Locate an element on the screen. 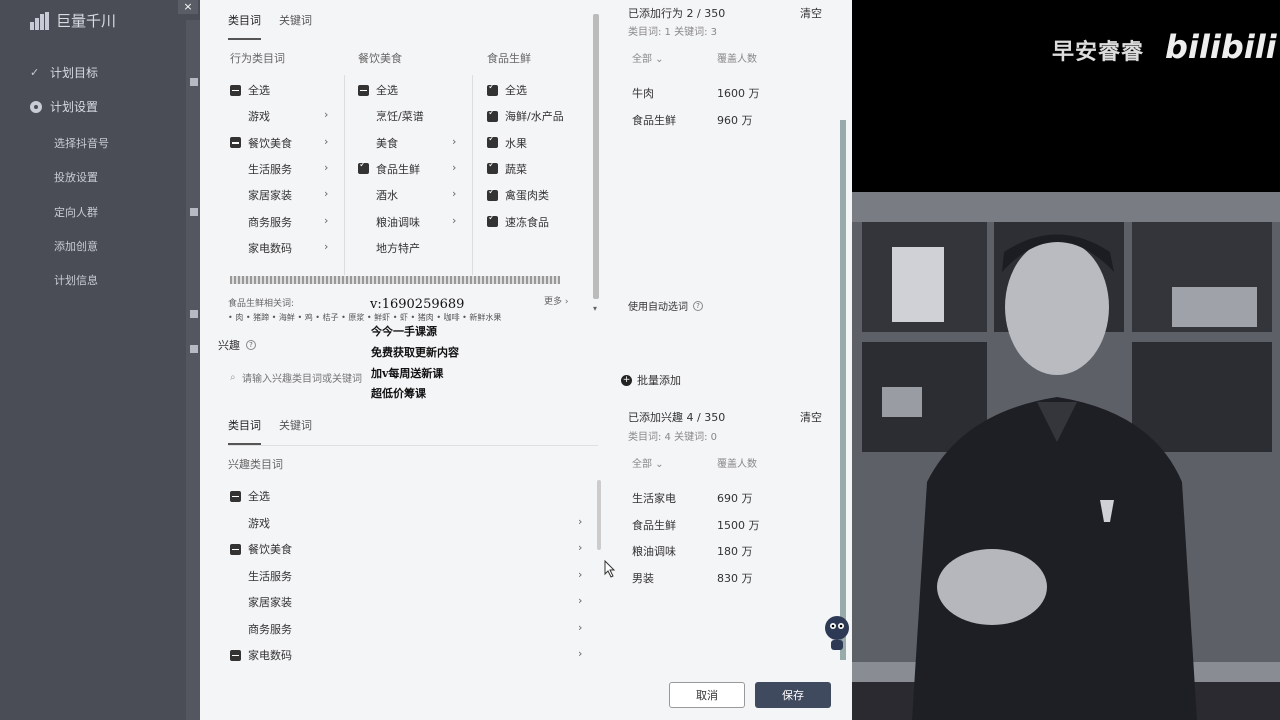  batch-add-button: + 批量添加 is located at coordinates (651, 380).